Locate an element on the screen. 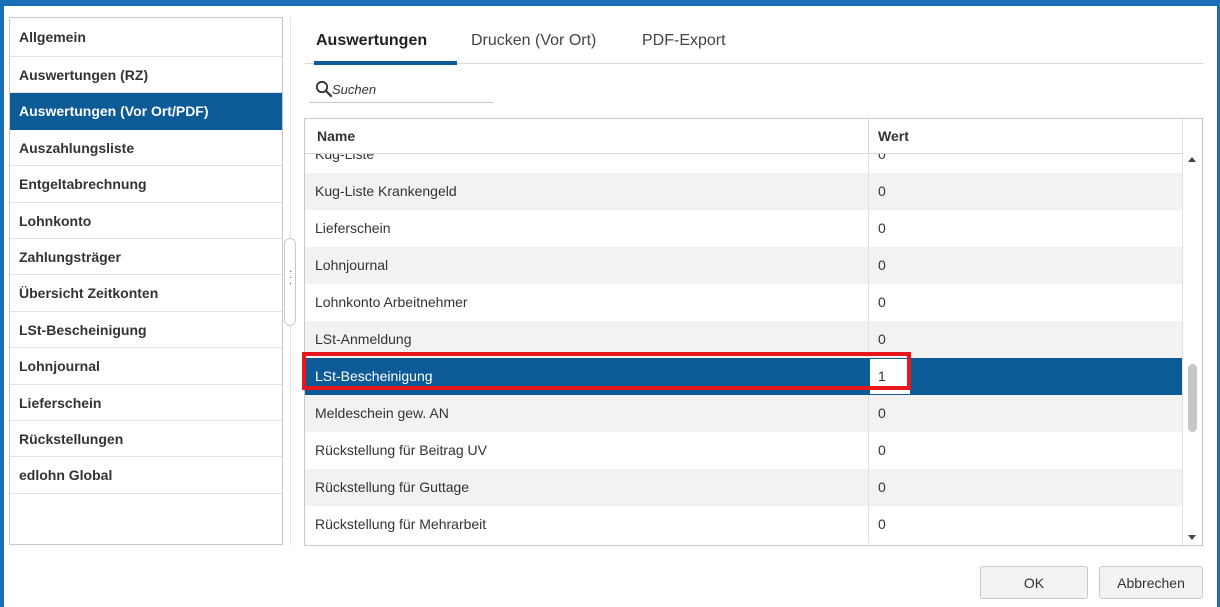 This screenshot has height=607, width=1220. column-header-name: Name is located at coordinates (336, 136).